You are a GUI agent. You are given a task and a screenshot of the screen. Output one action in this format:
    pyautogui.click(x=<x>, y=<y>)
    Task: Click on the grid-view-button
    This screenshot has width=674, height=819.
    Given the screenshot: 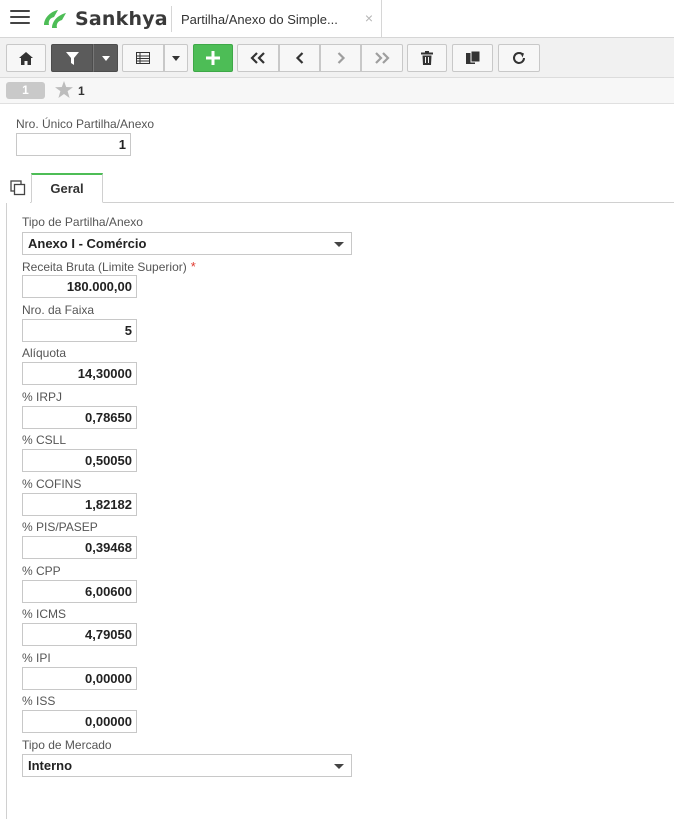 What is the action you would take?
    pyautogui.click(x=143, y=58)
    